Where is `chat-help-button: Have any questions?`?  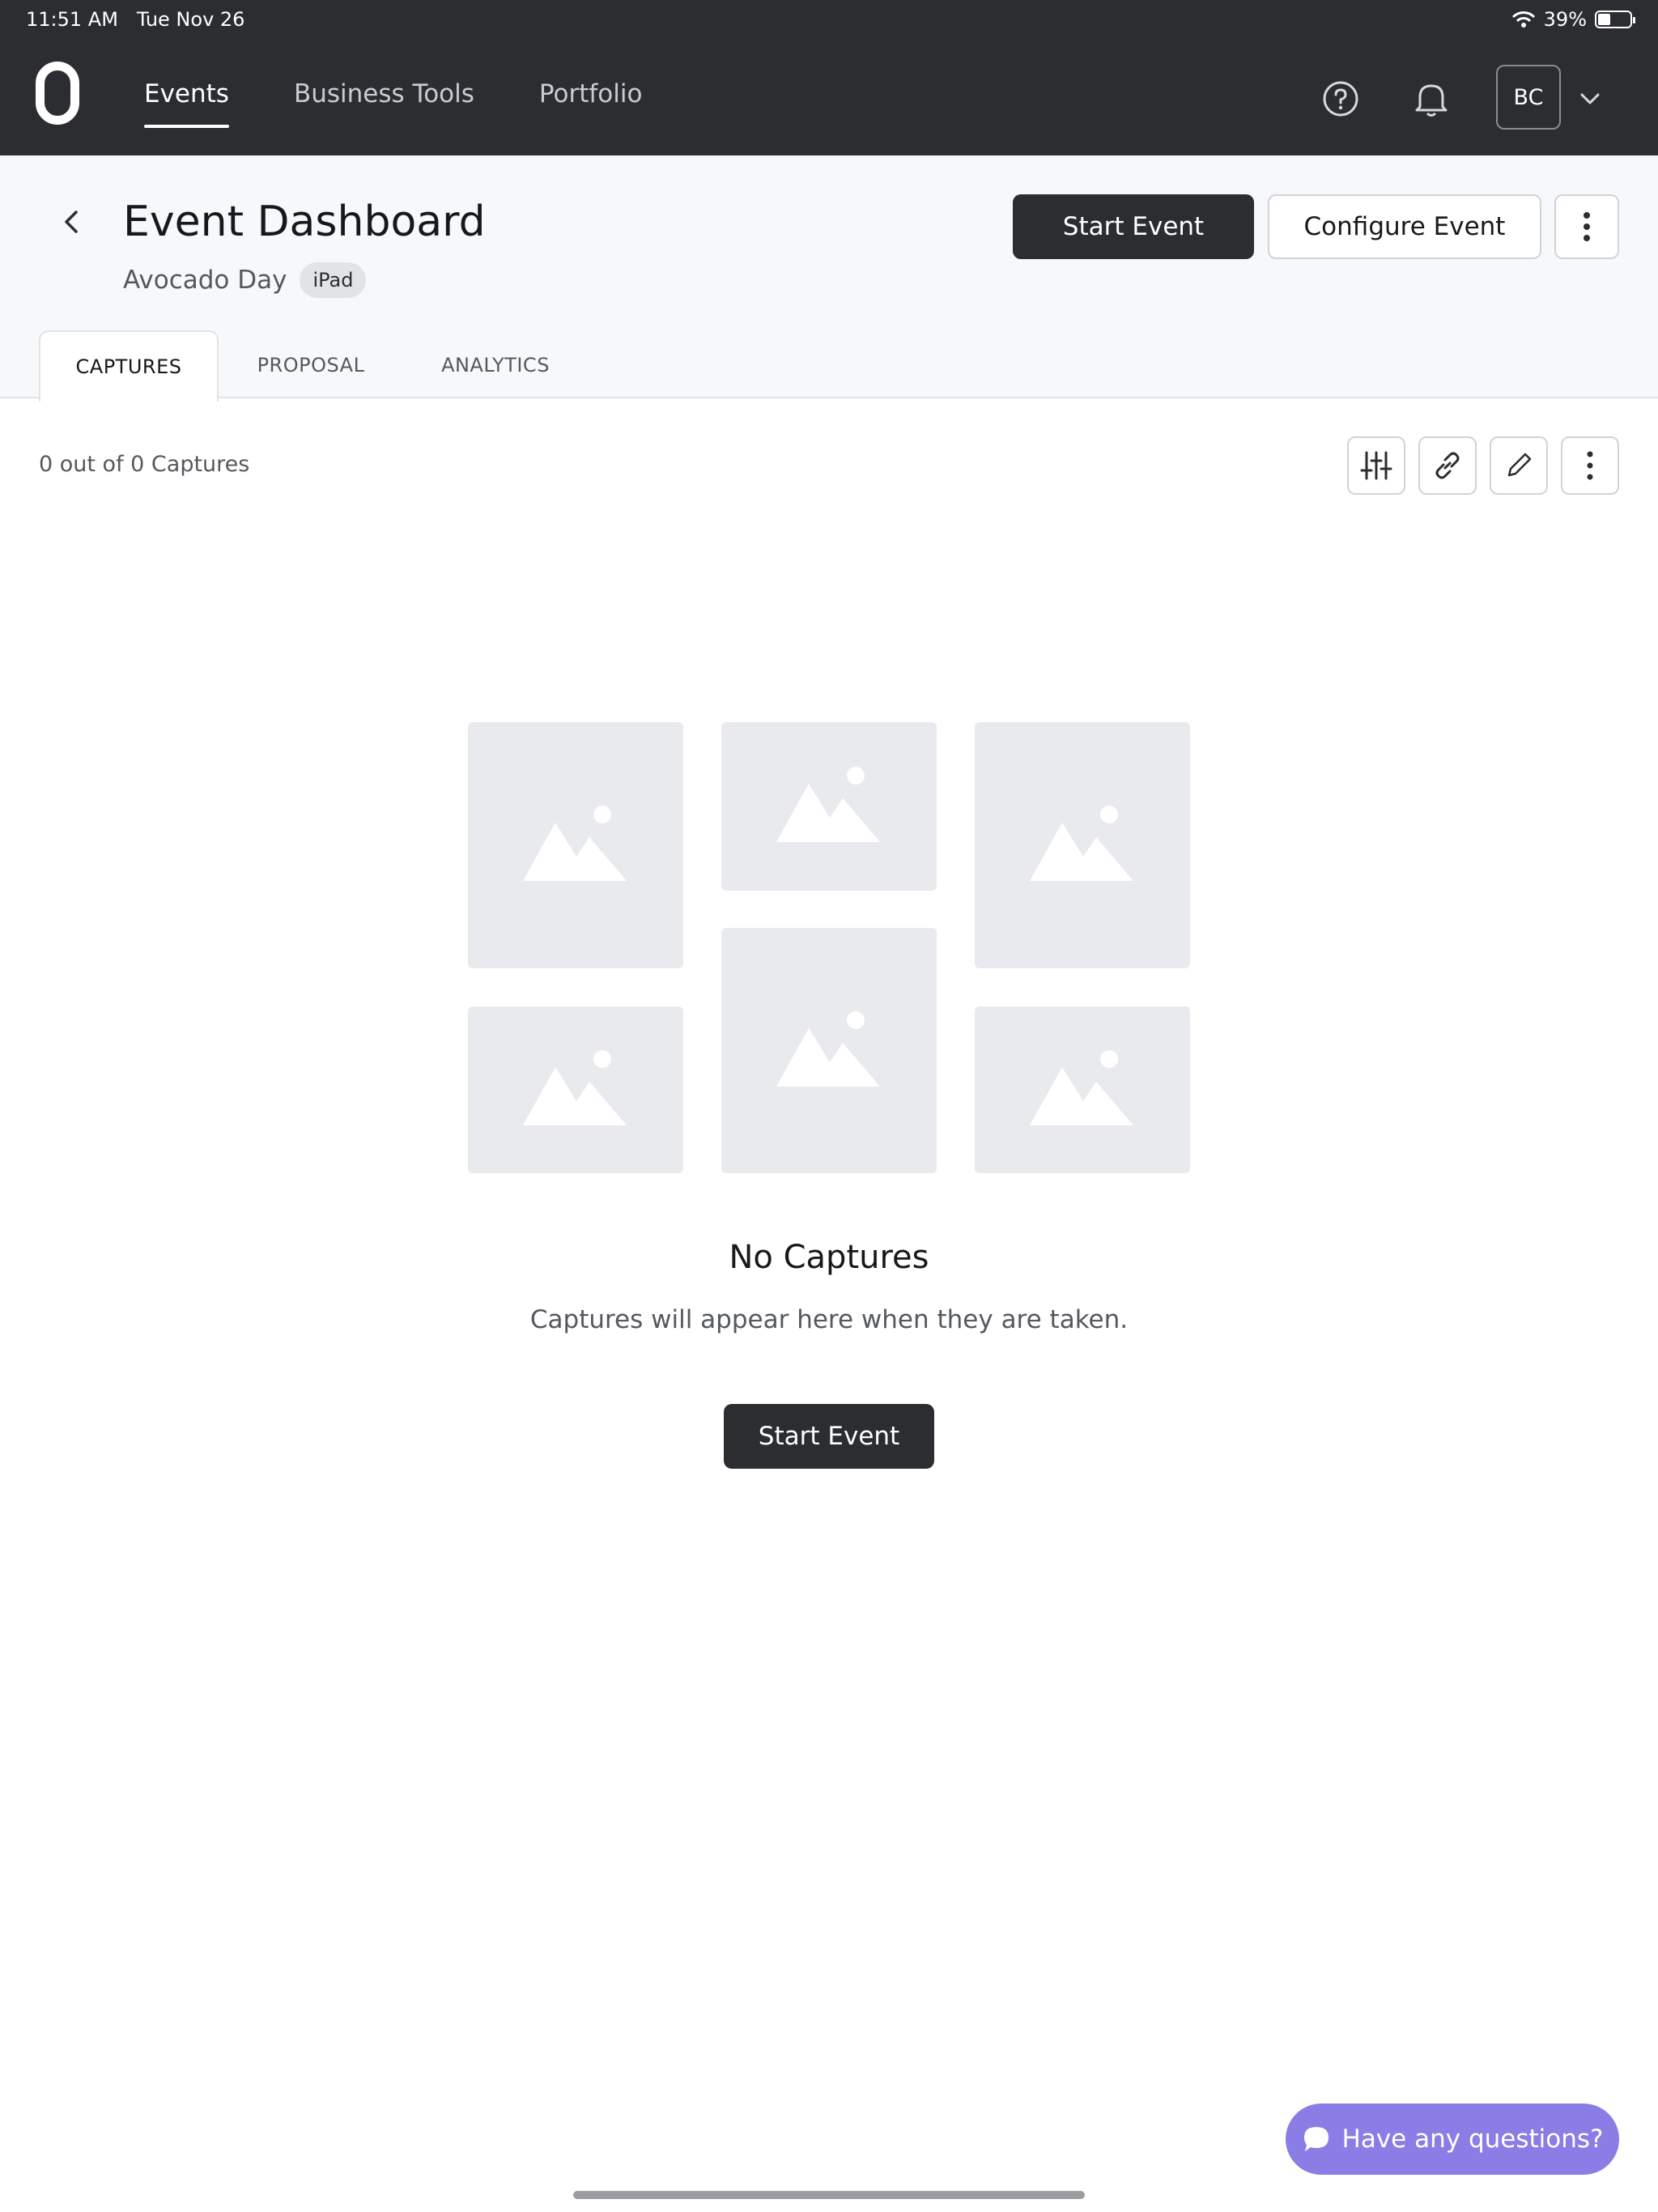 chat-help-button: Have any questions? is located at coordinates (1452, 2139).